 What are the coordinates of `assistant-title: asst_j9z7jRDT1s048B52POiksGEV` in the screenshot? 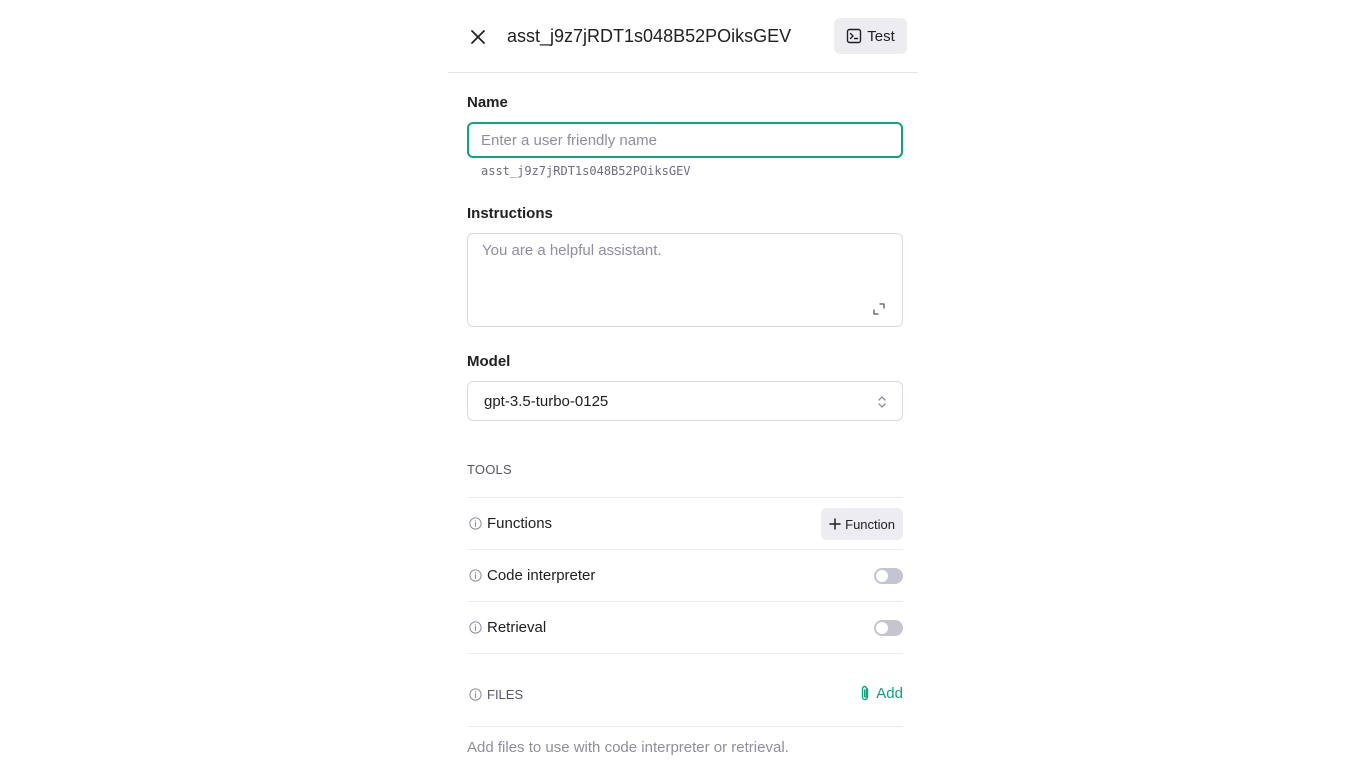 It's located at (649, 36).